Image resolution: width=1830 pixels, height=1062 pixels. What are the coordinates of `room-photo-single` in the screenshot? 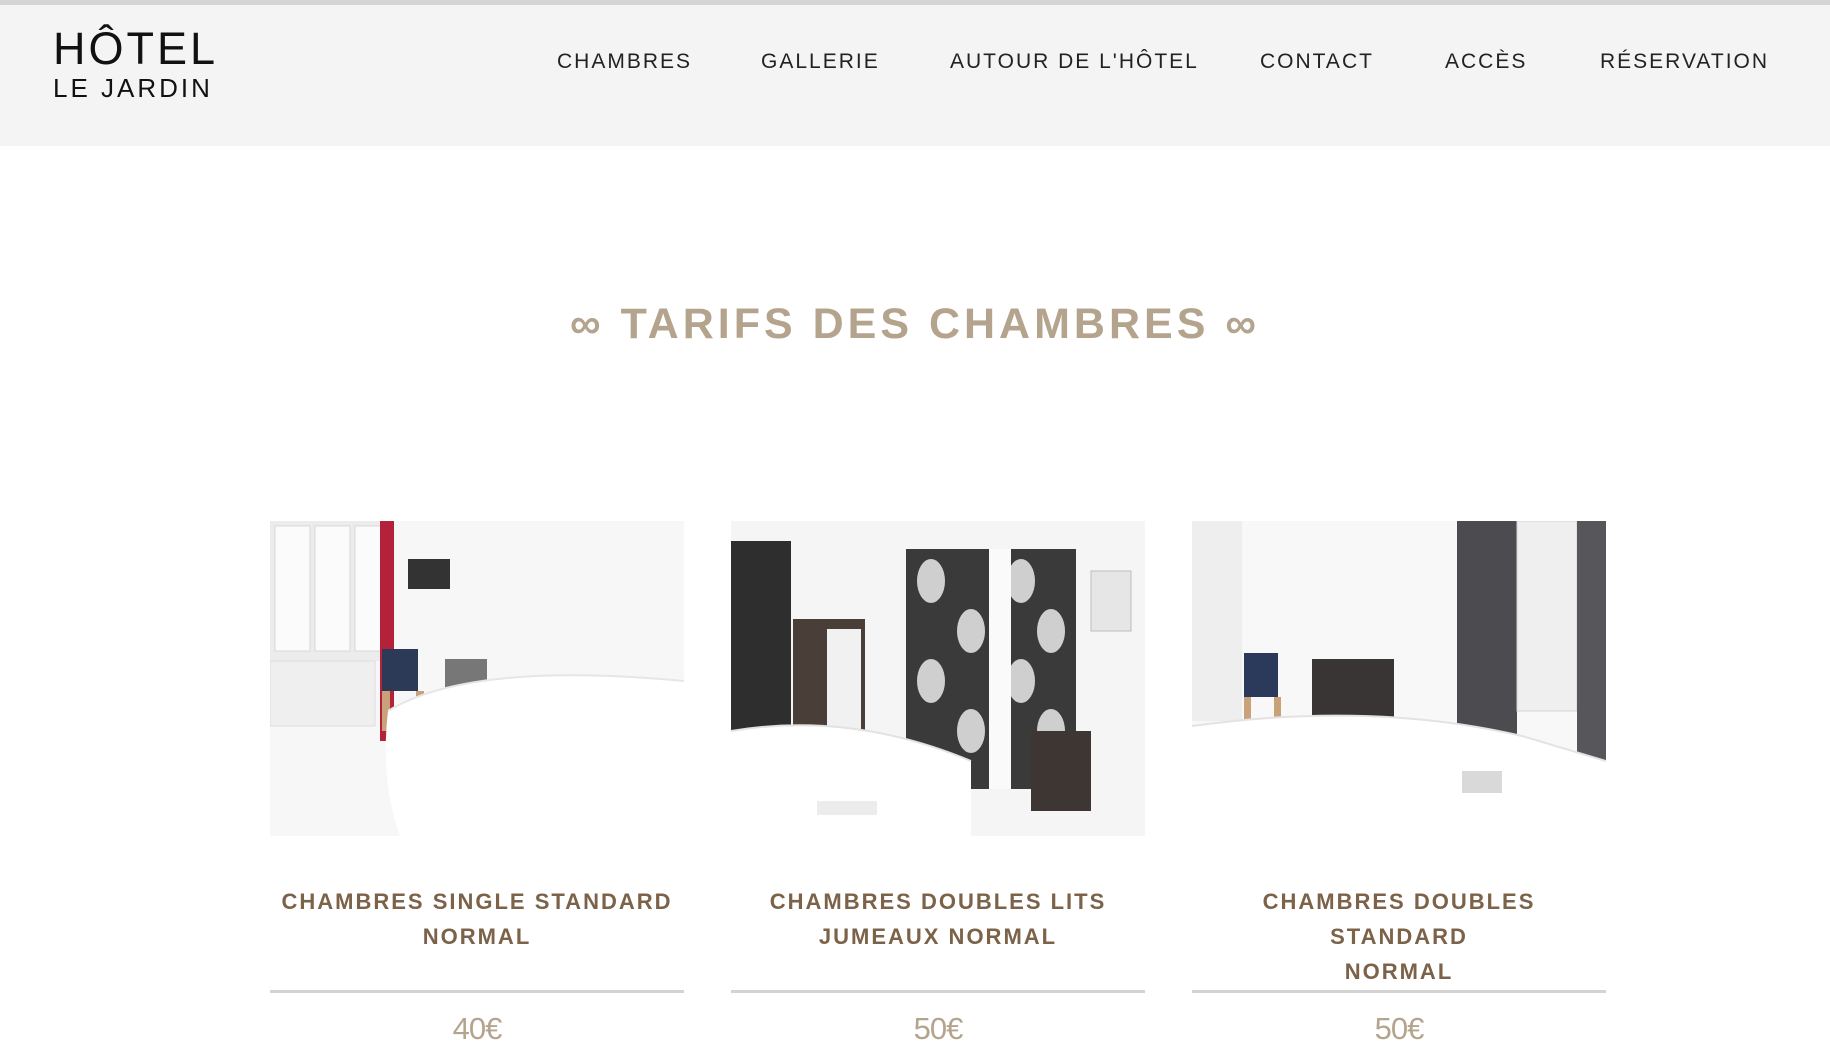 It's located at (477, 678).